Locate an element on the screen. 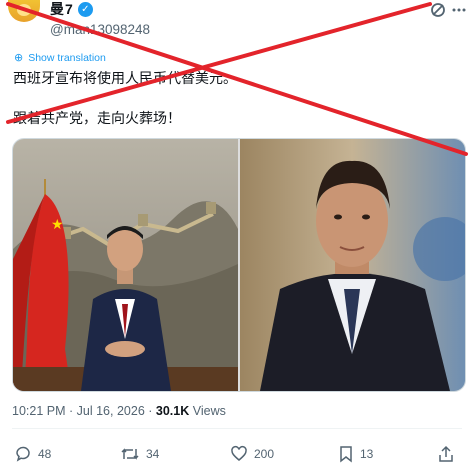 The height and width of the screenshot is (471, 474). bookmark-count: 13 is located at coordinates (367, 454).